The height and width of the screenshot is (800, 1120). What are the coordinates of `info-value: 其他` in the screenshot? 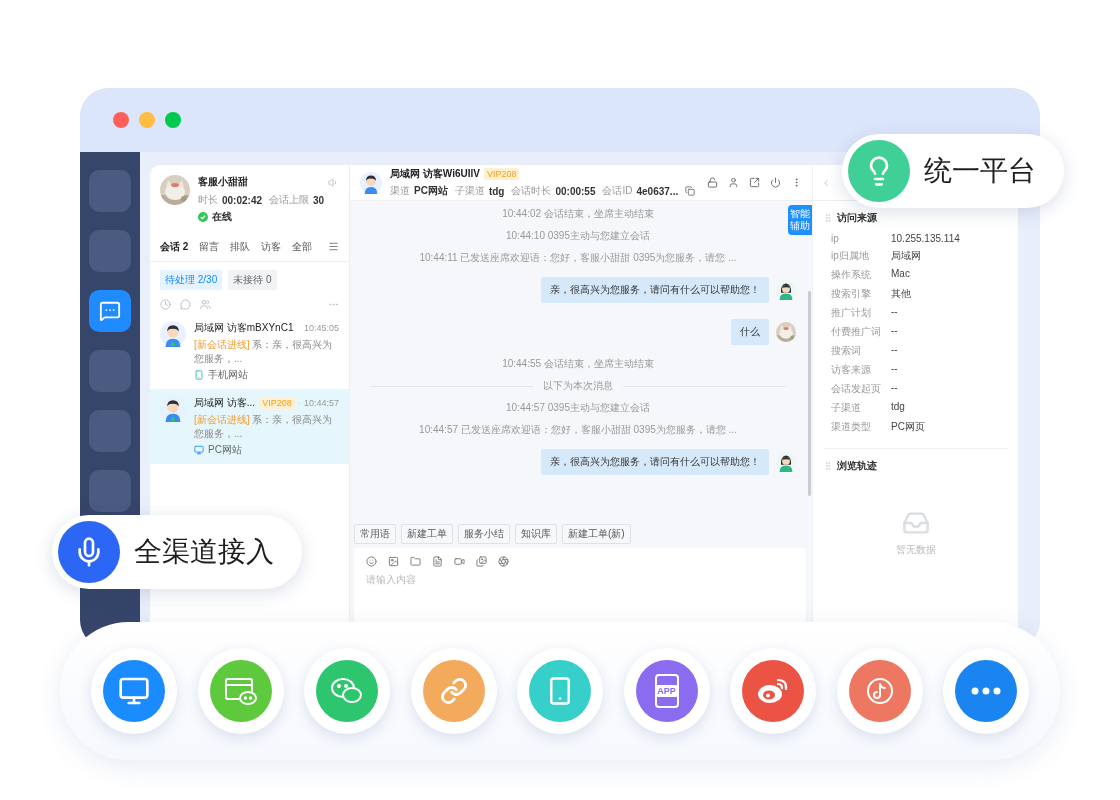 It's located at (901, 294).